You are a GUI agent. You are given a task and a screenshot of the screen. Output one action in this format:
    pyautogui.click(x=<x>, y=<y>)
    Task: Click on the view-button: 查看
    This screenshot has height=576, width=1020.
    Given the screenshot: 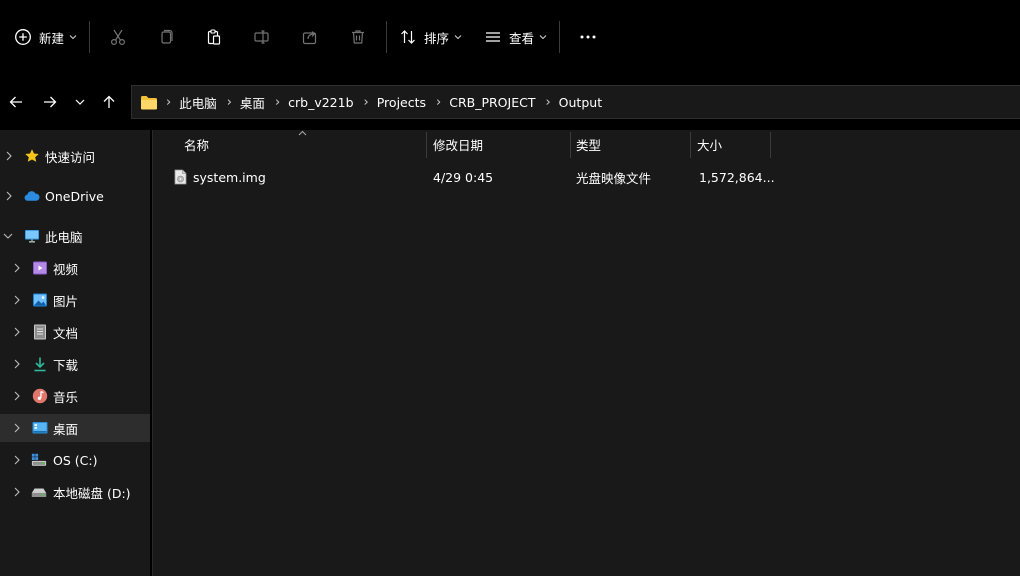 What is the action you would take?
    pyautogui.click(x=515, y=37)
    